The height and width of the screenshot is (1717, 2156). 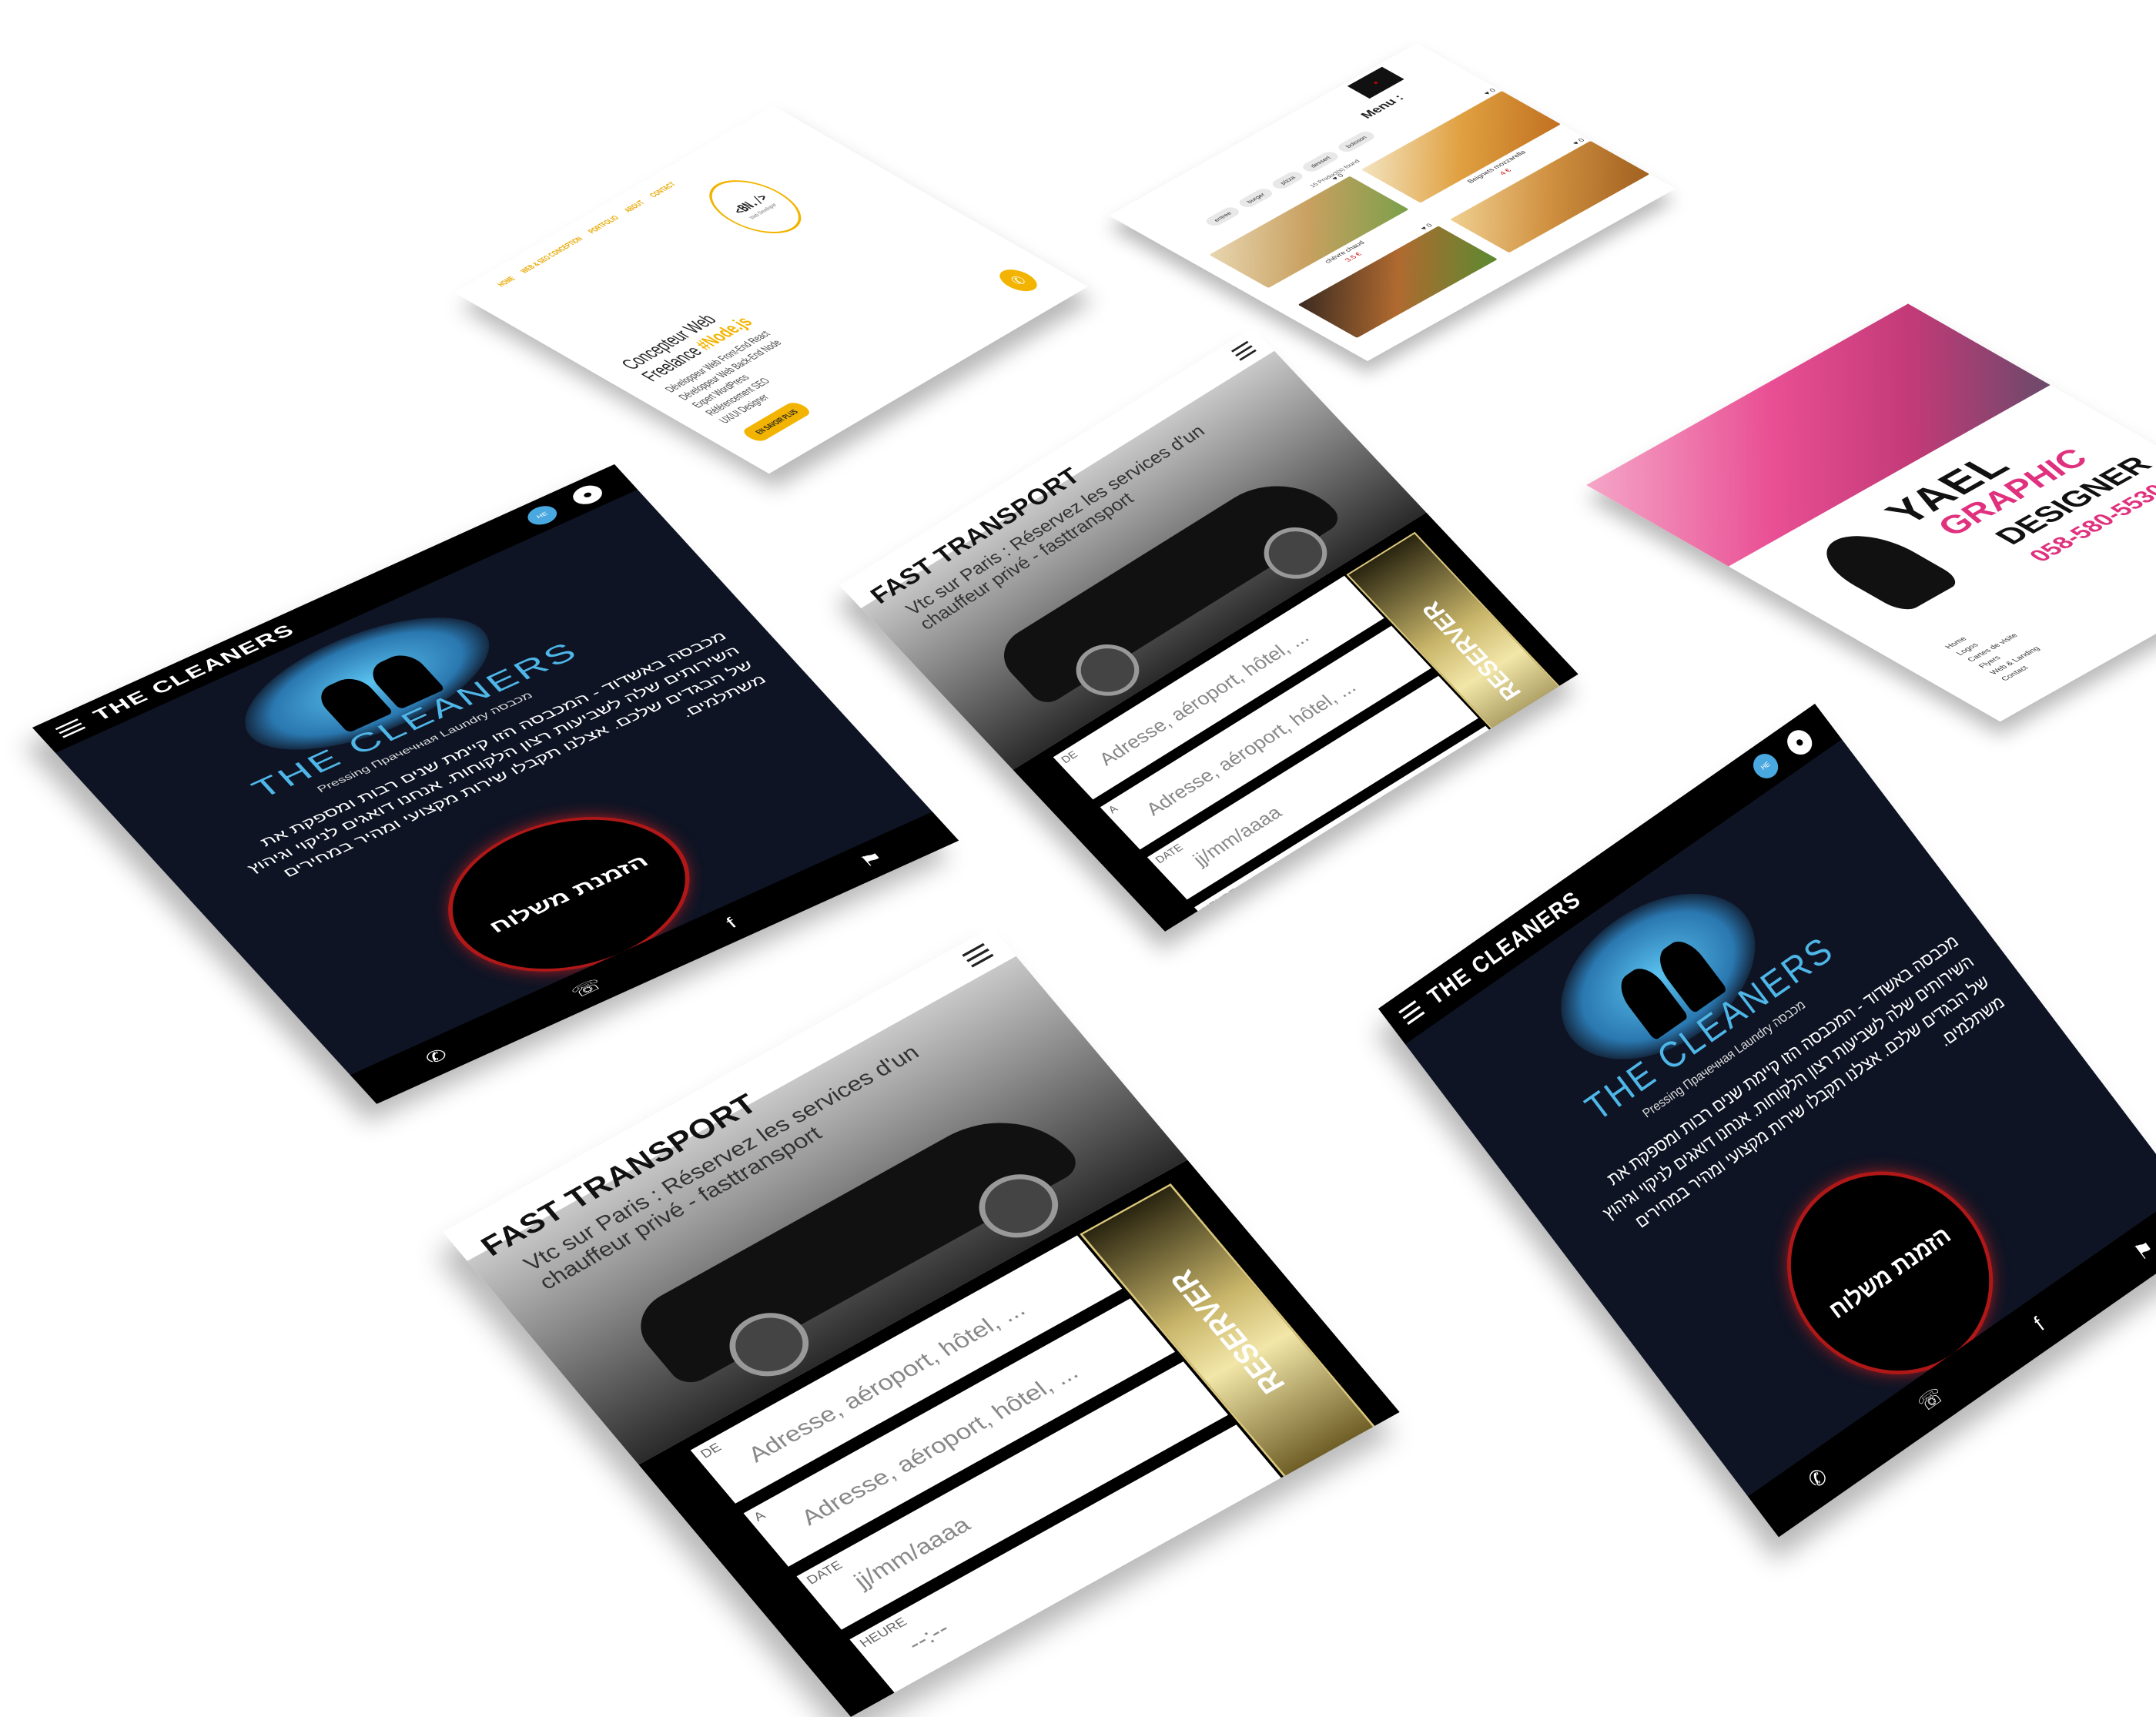 What do you see at coordinates (1287, 180) in the screenshot?
I see `category-pizza: pizza` at bounding box center [1287, 180].